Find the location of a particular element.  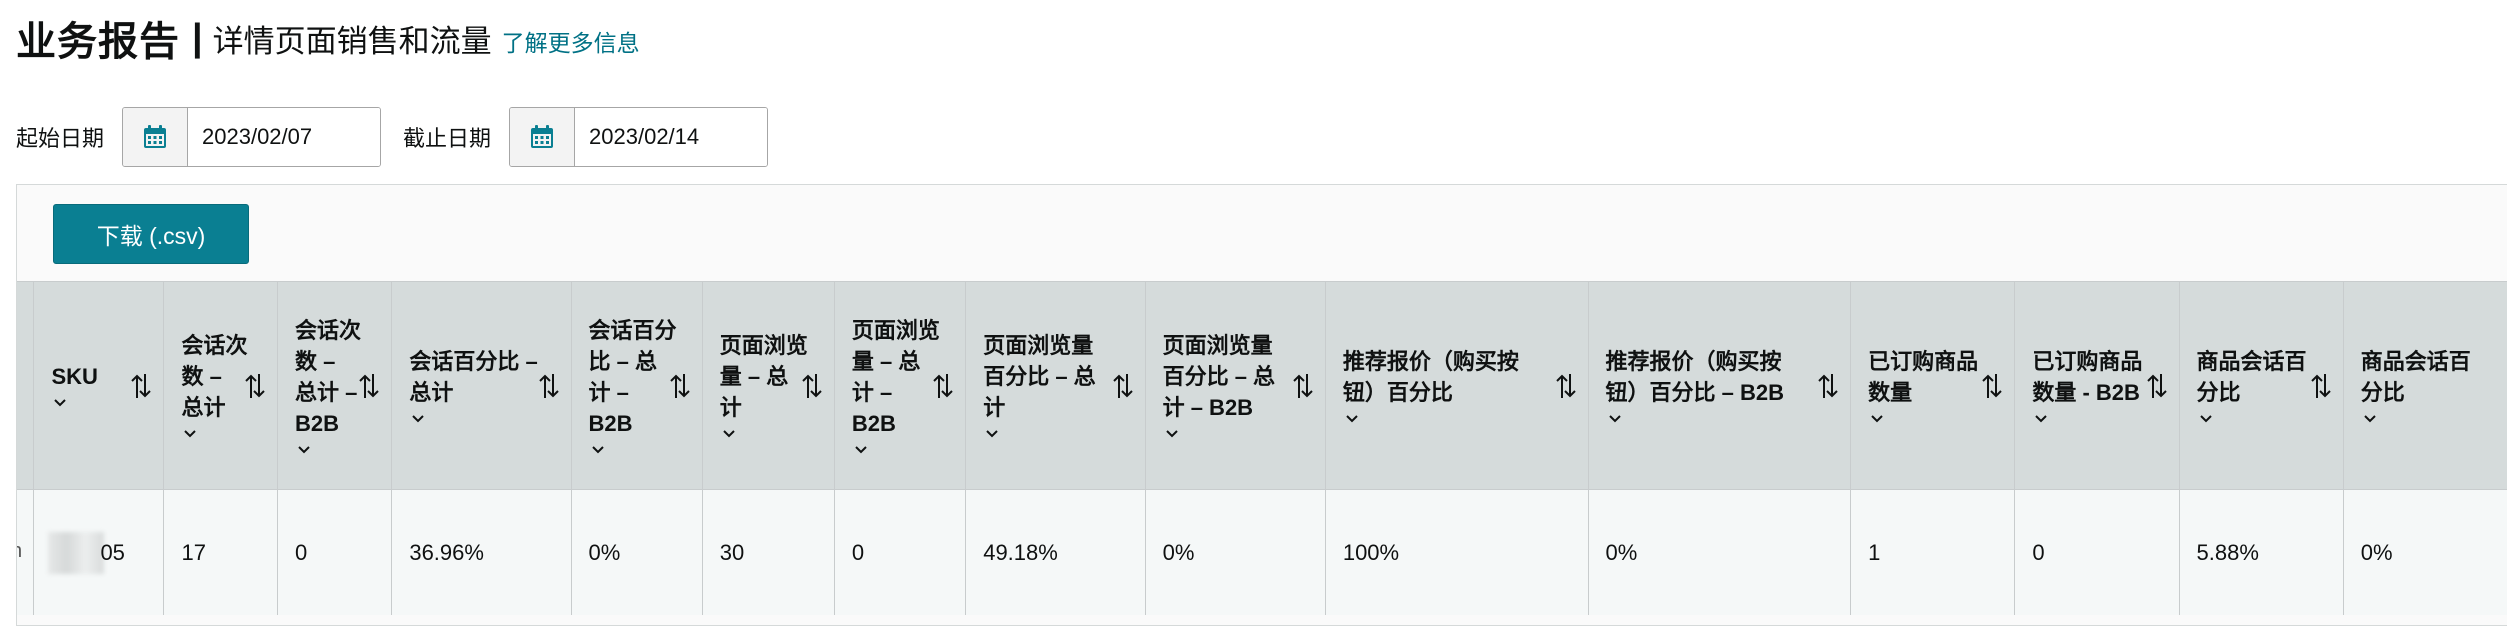

column-header-sessions-total: 会话次数 – 总计 is located at coordinates (220, 385).